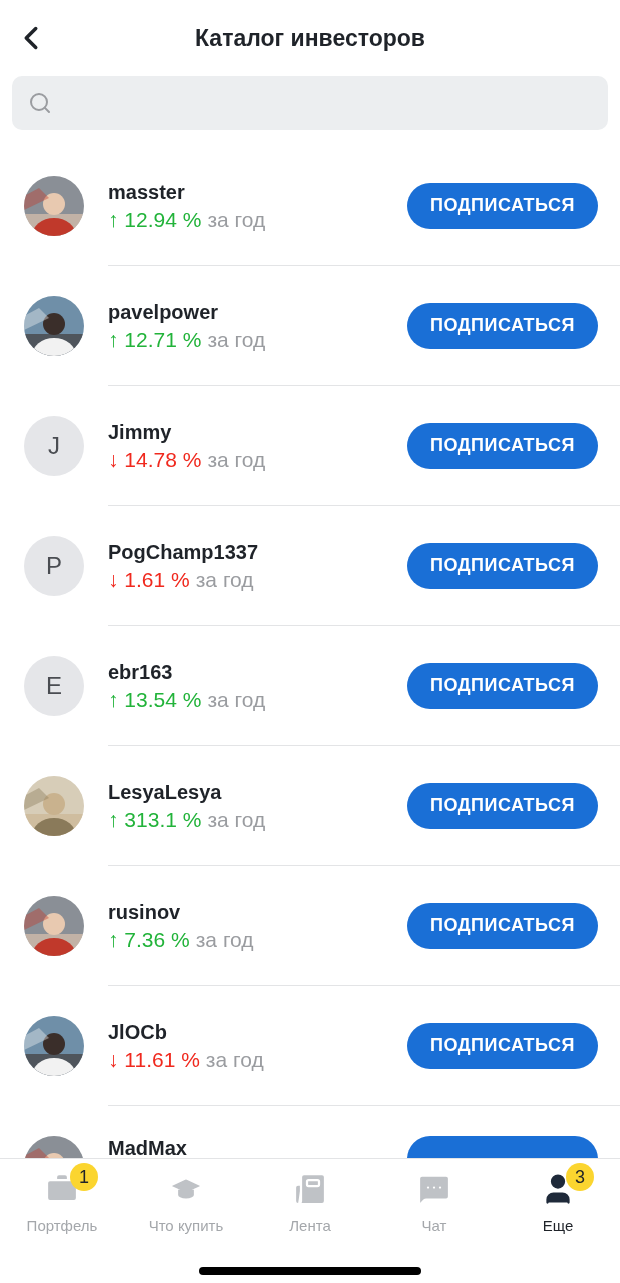 This screenshot has width=620, height=1283. I want to click on search-icon, so click(40, 103).